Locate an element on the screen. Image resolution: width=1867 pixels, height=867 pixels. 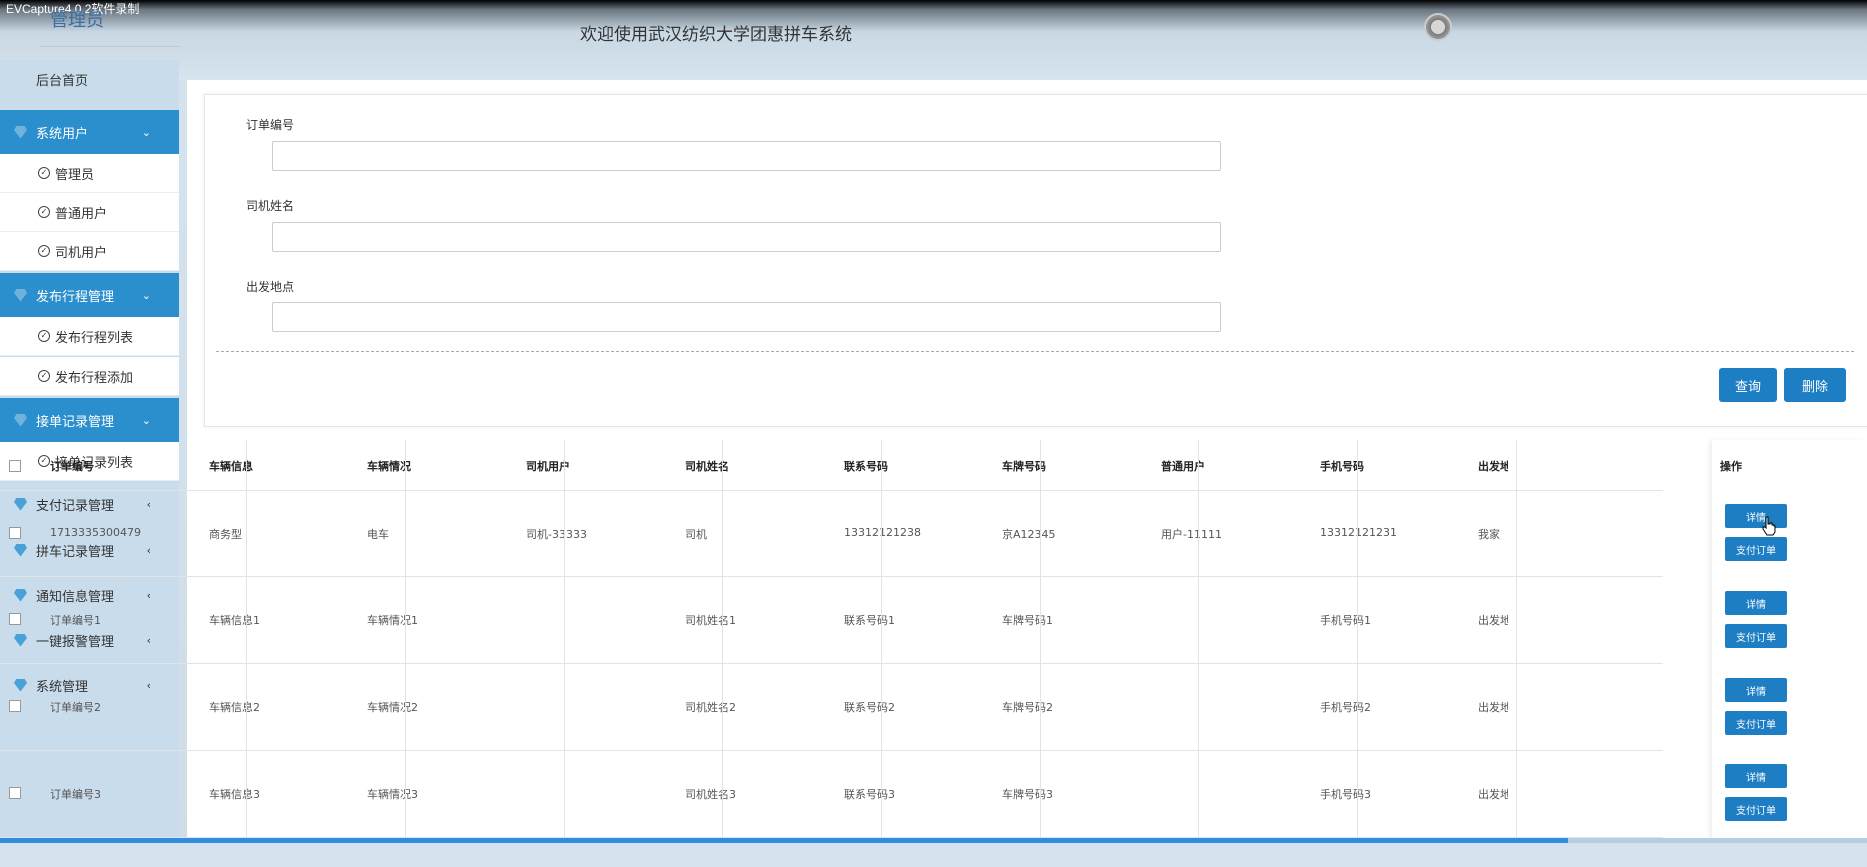
role-title: 管理员 is located at coordinates (77, 20).